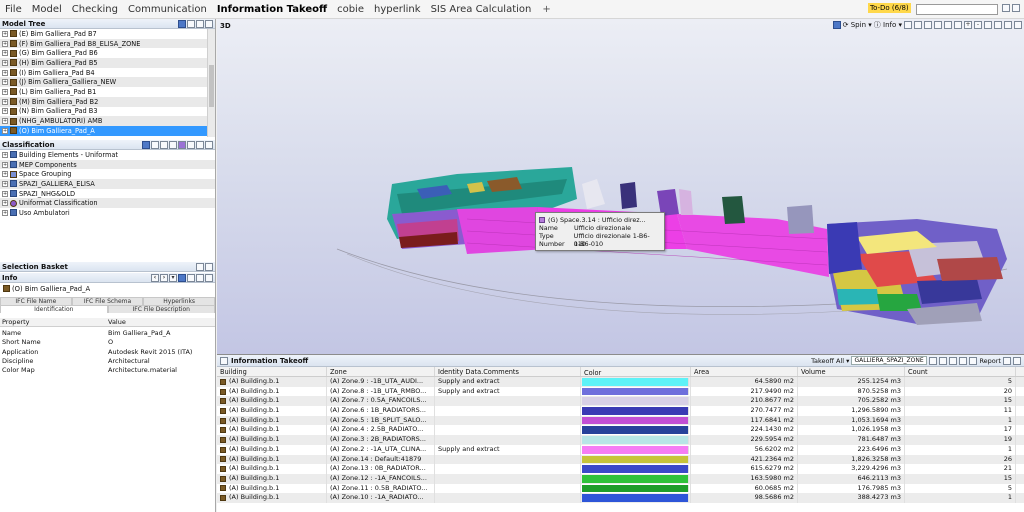 This screenshot has height=512, width=1024. I want to click on column-header: Volume, so click(851, 371).